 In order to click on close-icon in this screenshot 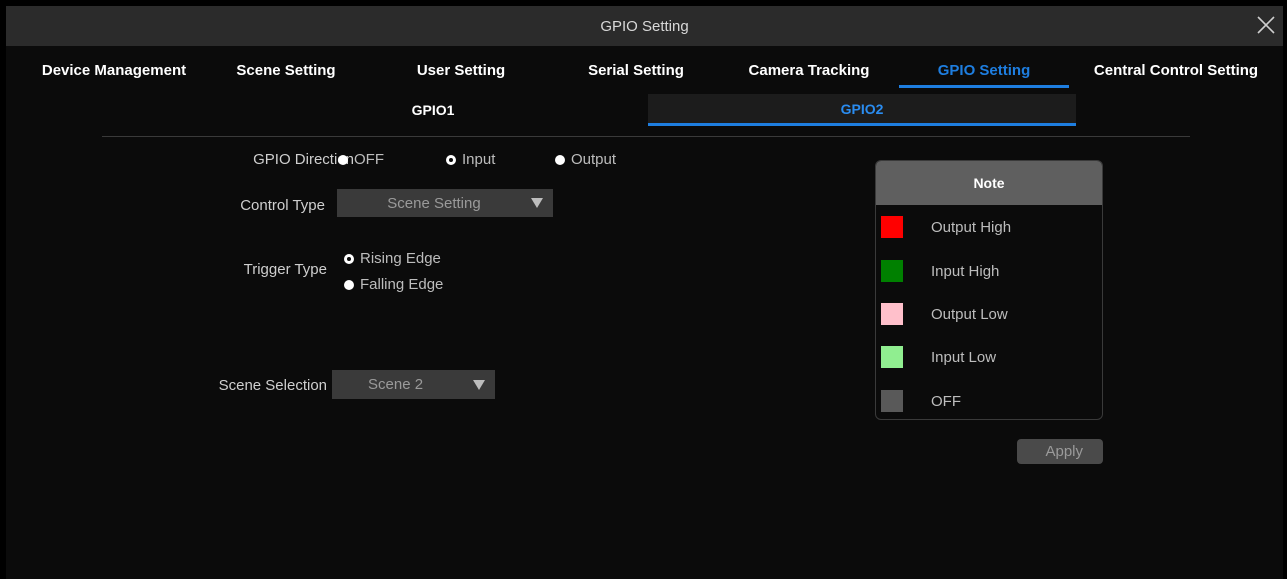, I will do `click(1266, 25)`.